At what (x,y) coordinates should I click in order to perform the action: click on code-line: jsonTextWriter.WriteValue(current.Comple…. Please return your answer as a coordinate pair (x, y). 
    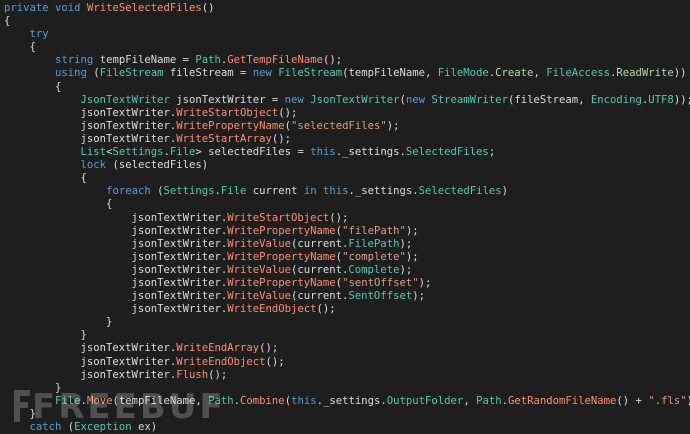
    Looking at the image, I should click on (347, 270).